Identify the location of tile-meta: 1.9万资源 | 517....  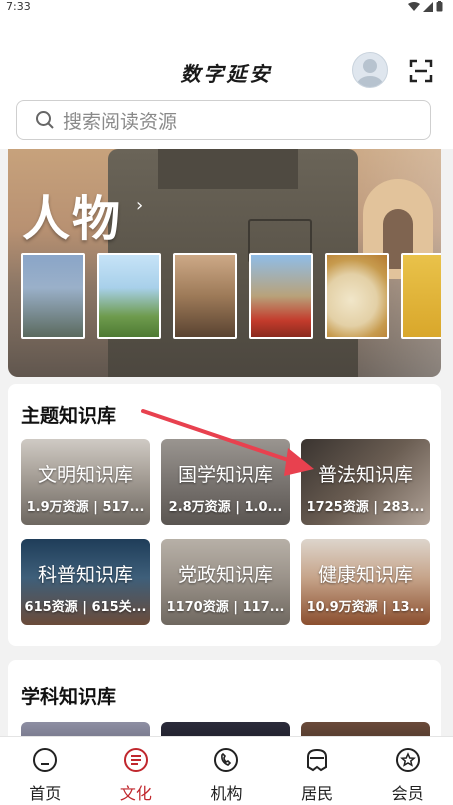
(85, 507).